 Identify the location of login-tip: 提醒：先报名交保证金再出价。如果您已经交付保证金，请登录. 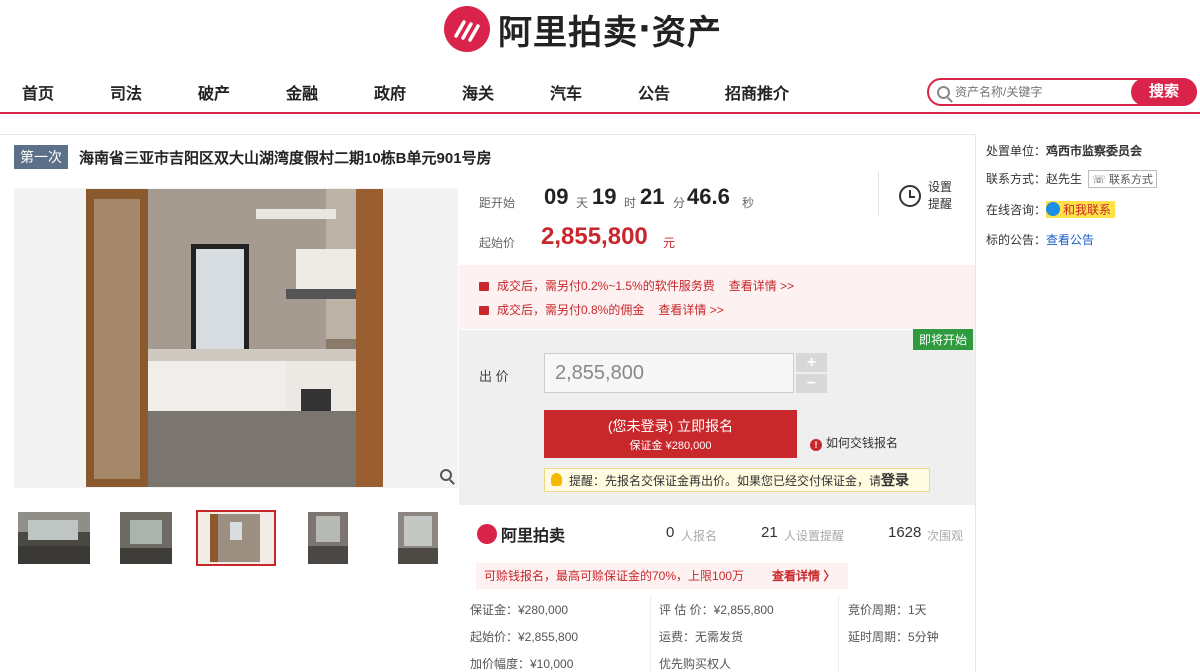
(737, 480).